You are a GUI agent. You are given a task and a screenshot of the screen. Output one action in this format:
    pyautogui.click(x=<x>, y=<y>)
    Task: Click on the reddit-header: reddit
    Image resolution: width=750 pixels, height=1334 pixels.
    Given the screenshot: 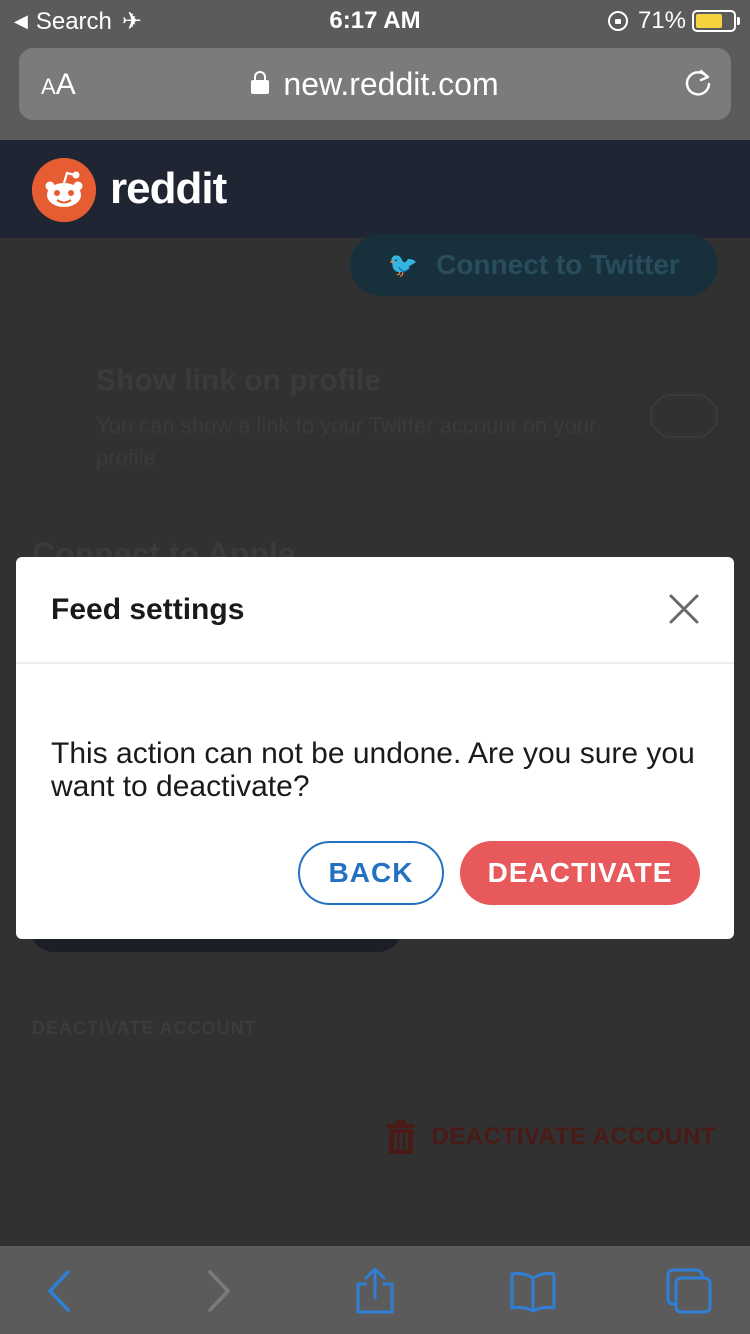 What is the action you would take?
    pyautogui.click(x=375, y=189)
    